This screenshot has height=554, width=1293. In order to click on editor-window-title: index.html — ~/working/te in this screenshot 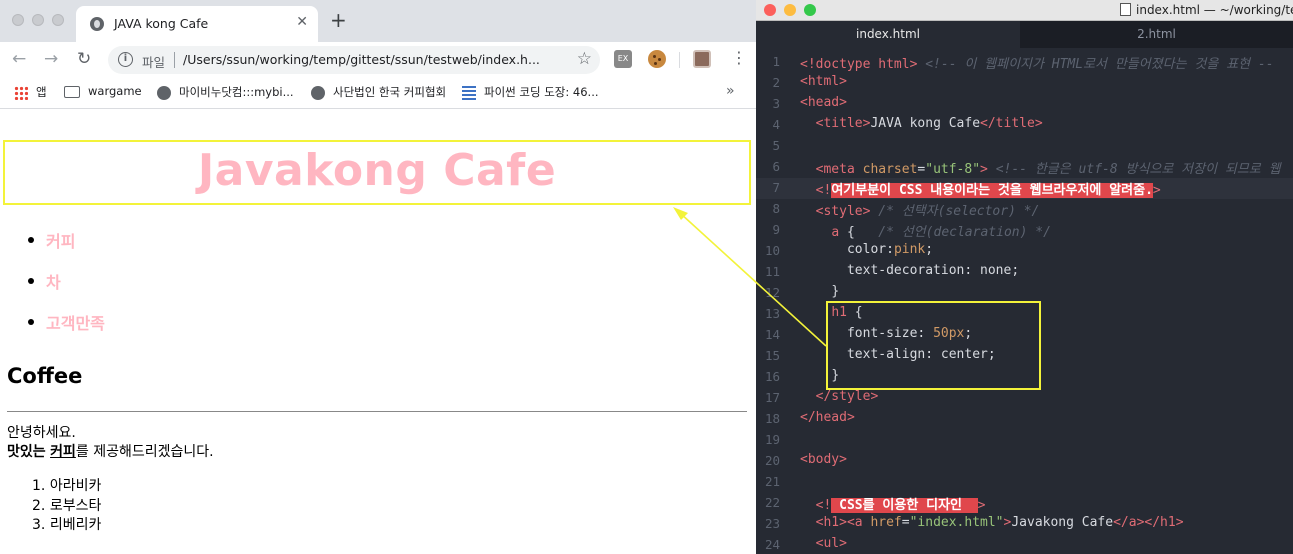, I will do `click(1214, 10)`.